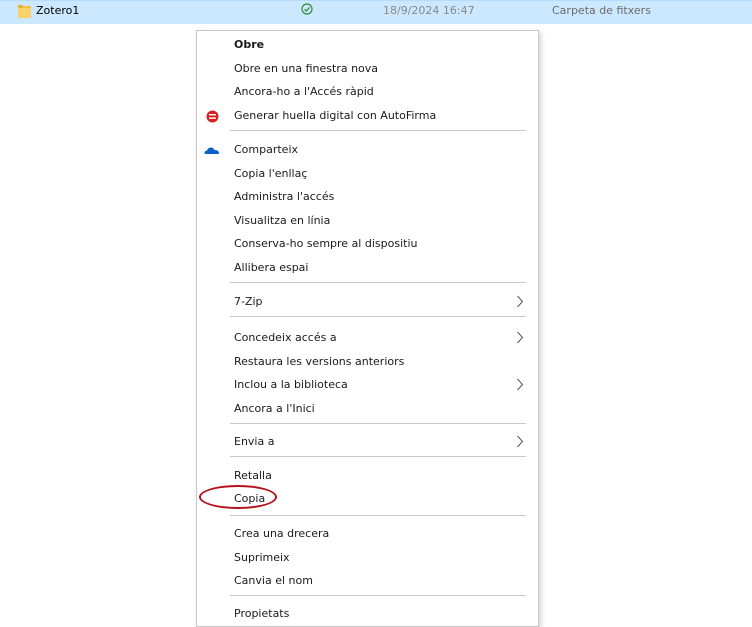  I want to click on menu-item-view-online: Visualitza en línia, so click(367, 221).